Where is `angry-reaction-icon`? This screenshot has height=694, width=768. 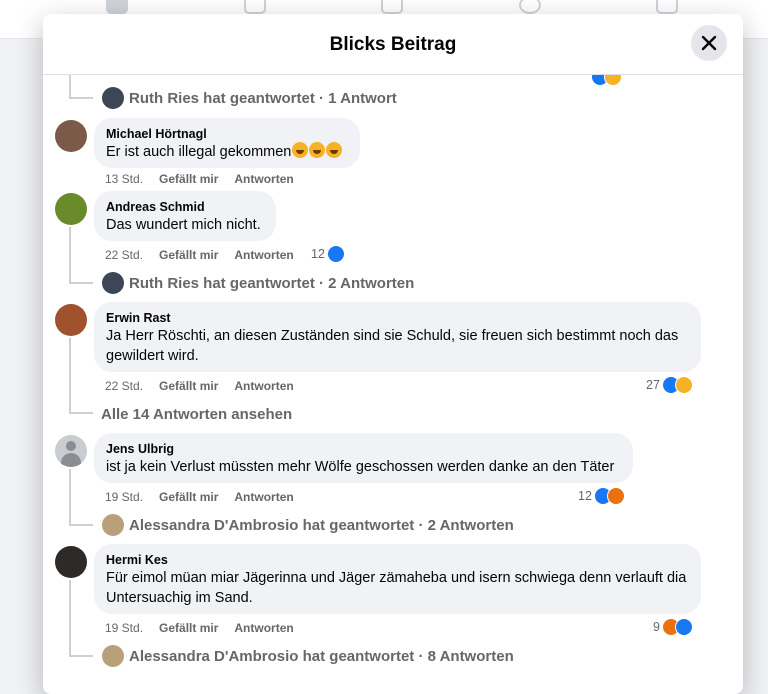 angry-reaction-icon is located at coordinates (615, 496).